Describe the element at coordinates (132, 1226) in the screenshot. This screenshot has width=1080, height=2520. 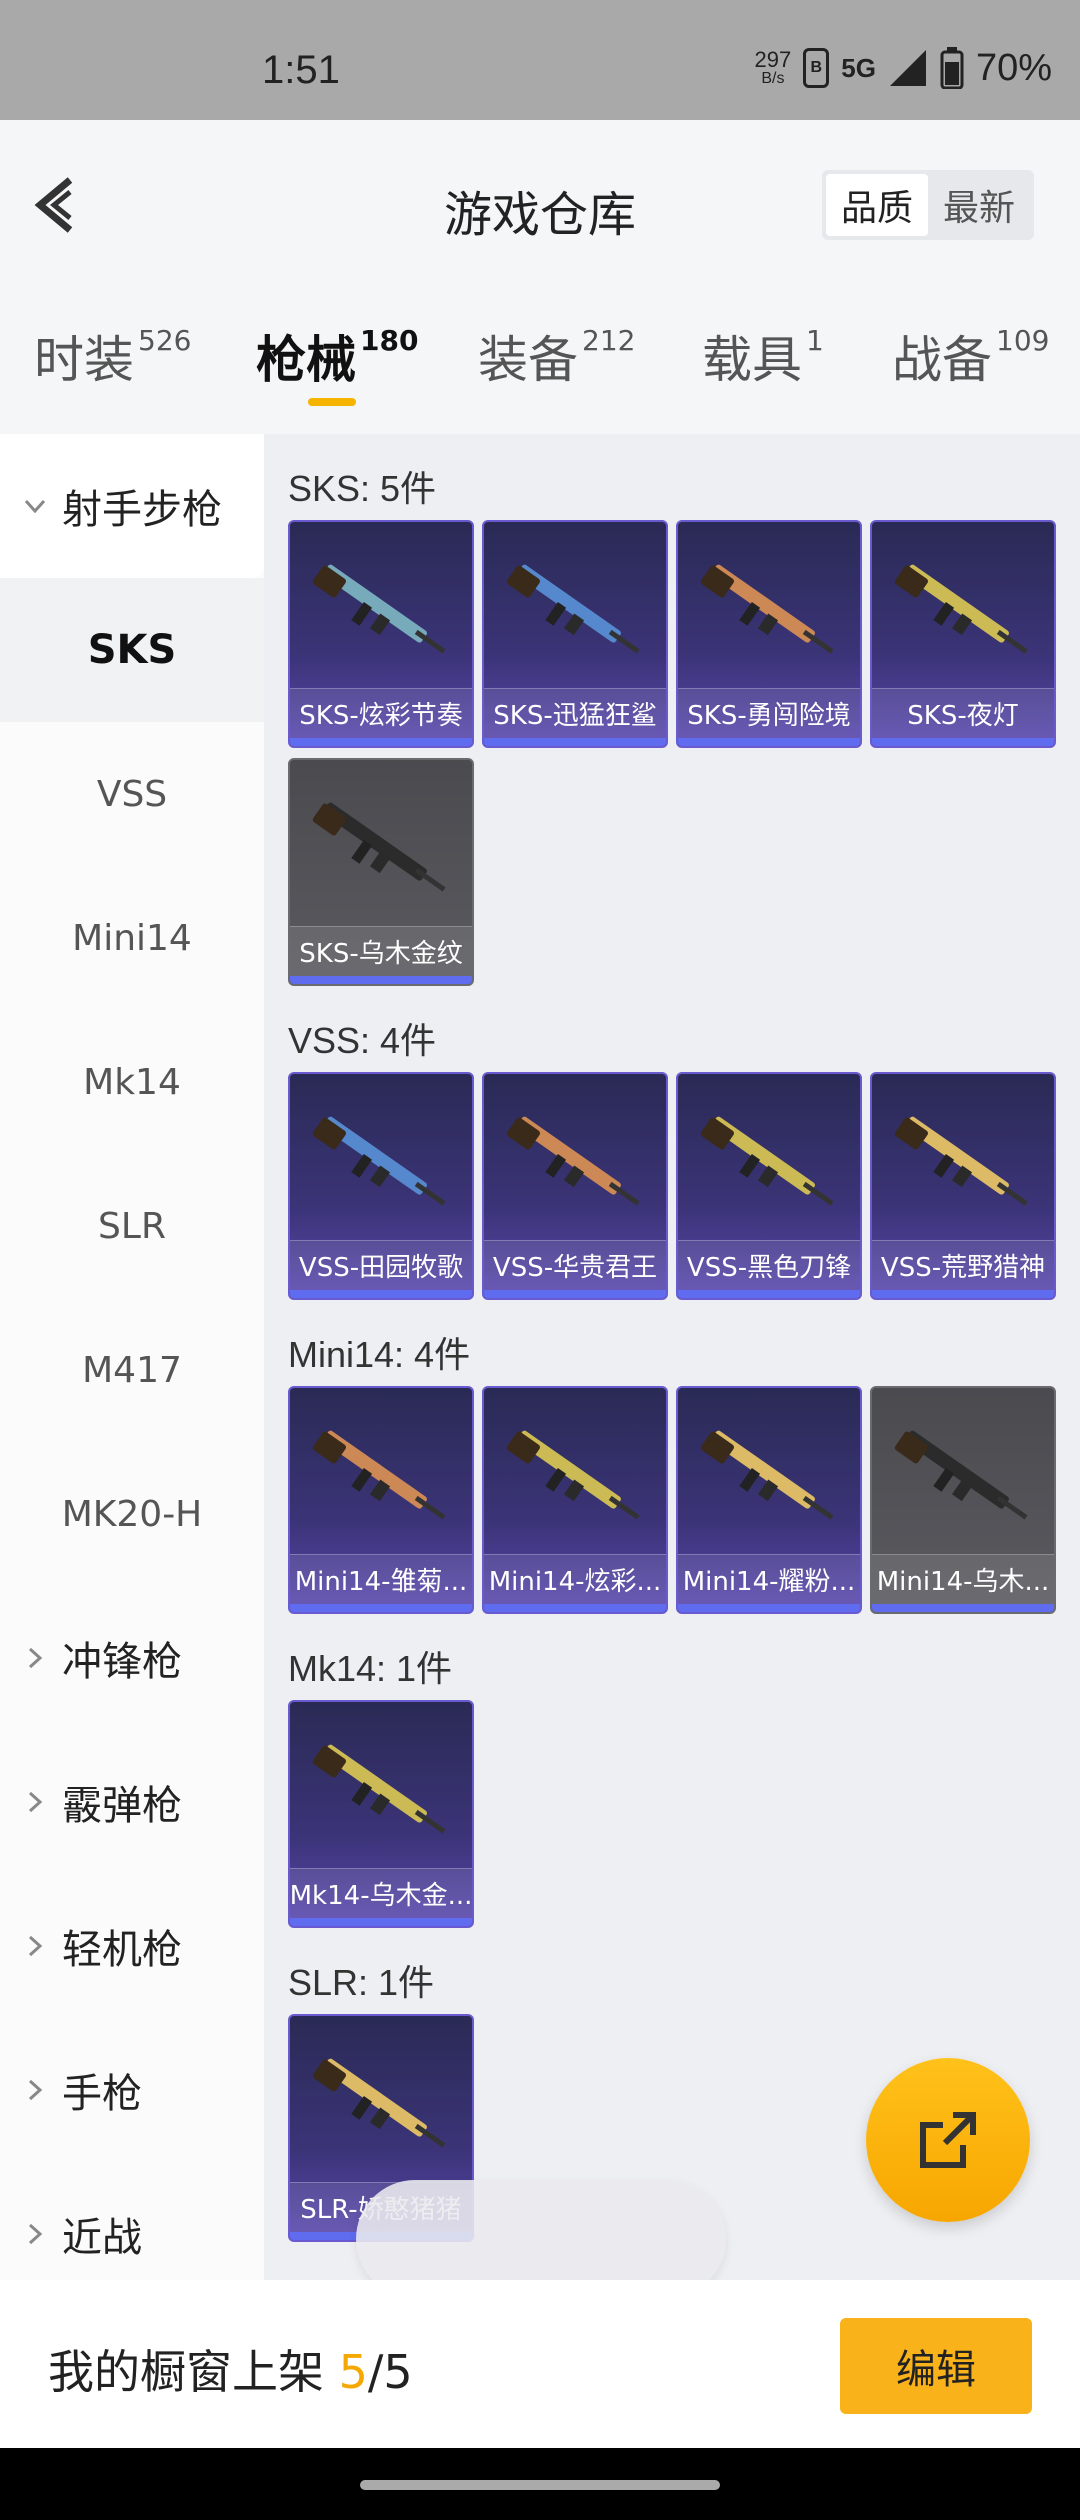
I see `sidebar-item-slr: SLR` at that location.